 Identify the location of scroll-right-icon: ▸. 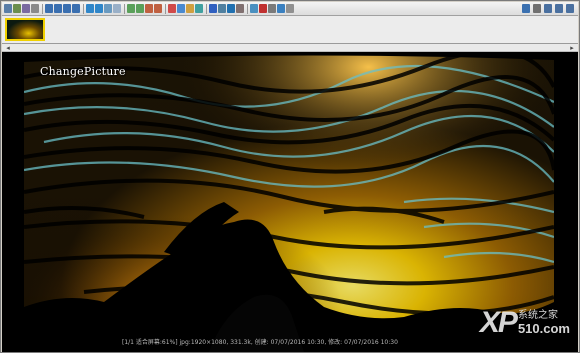
(572, 48).